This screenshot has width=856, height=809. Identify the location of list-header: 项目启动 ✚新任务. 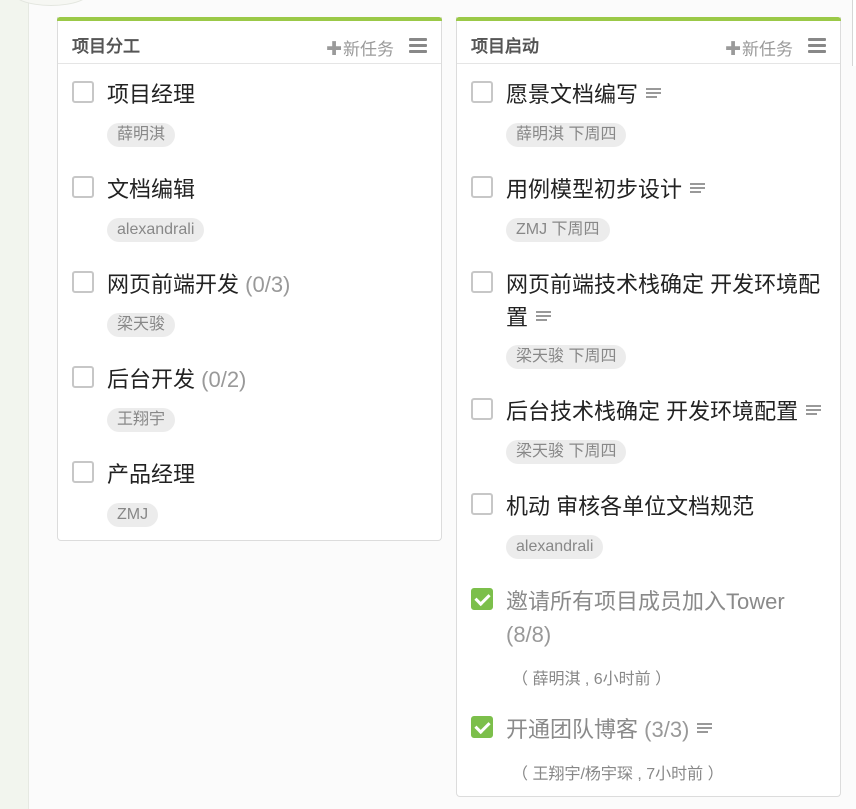
(648, 40).